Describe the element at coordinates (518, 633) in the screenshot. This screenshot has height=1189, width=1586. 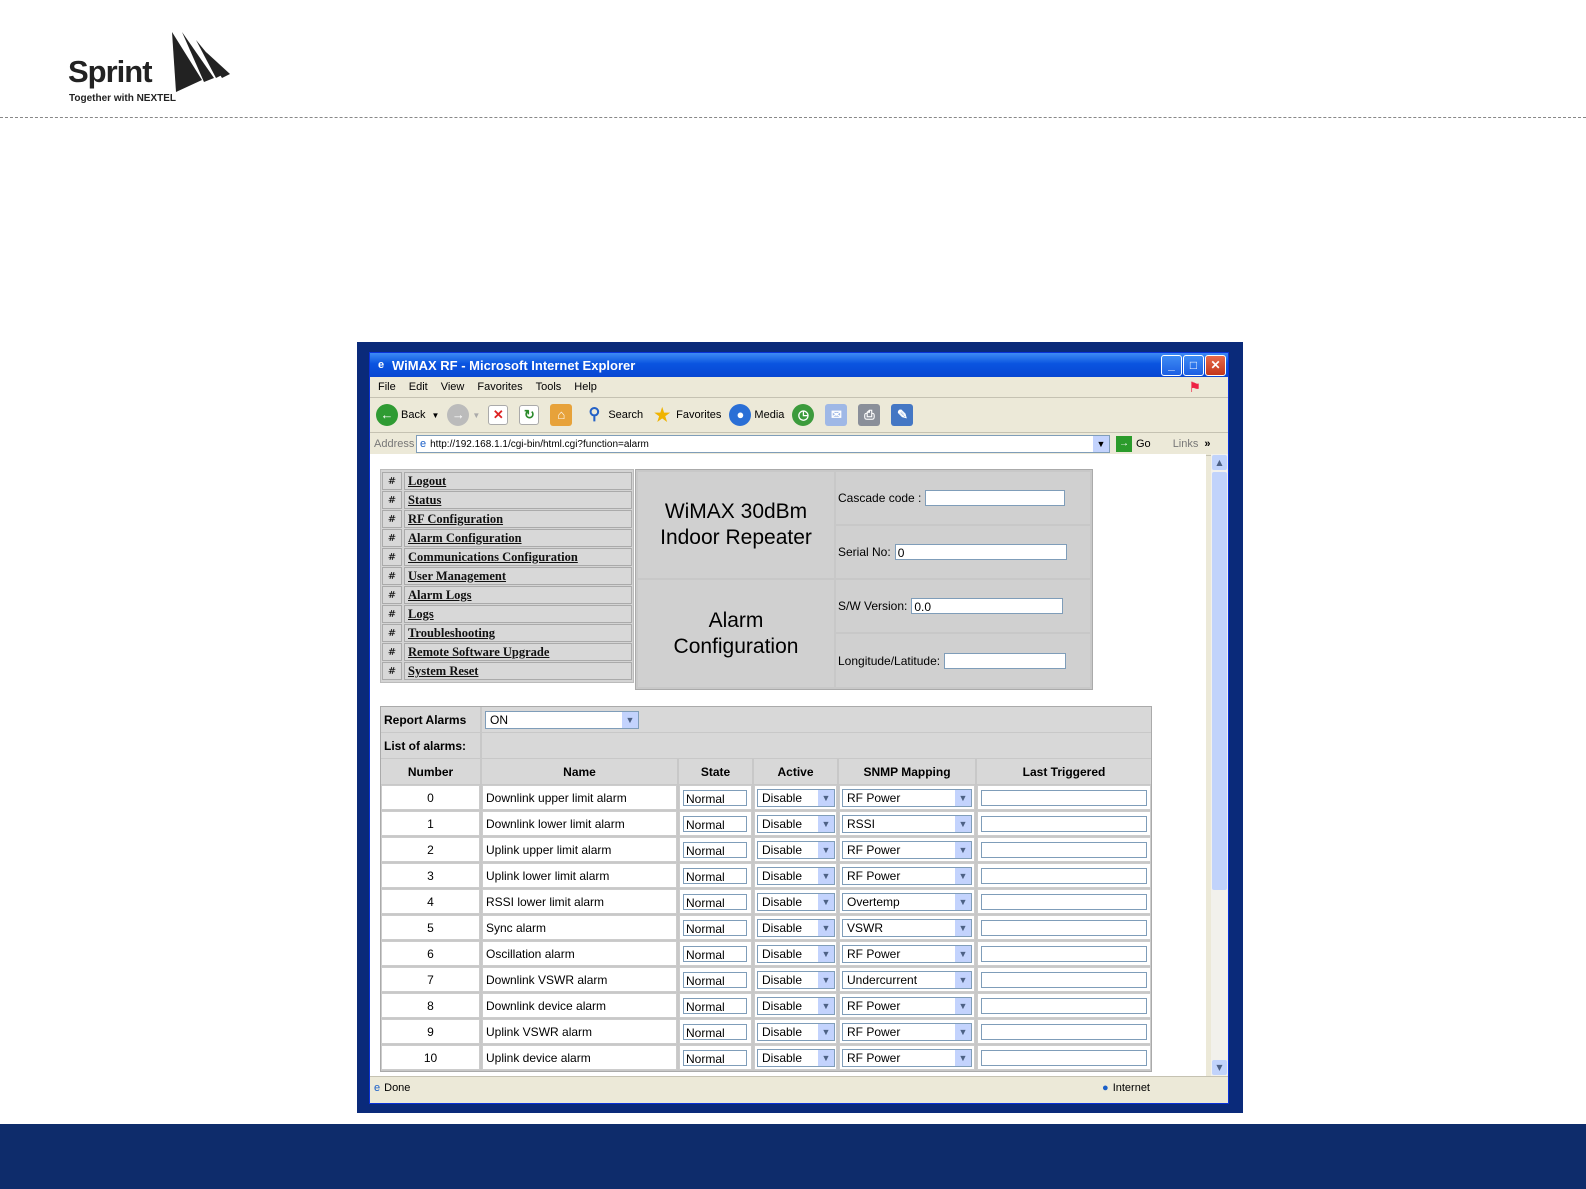
I see `nav-link-troubleshooting: Troubleshooting` at that location.